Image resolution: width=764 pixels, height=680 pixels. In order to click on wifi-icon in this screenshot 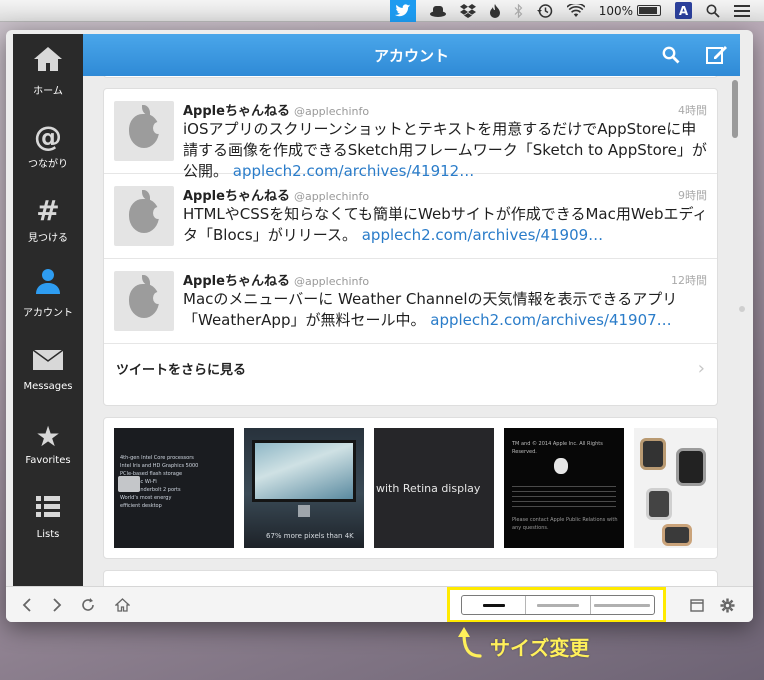, I will do `click(575, 10)`.